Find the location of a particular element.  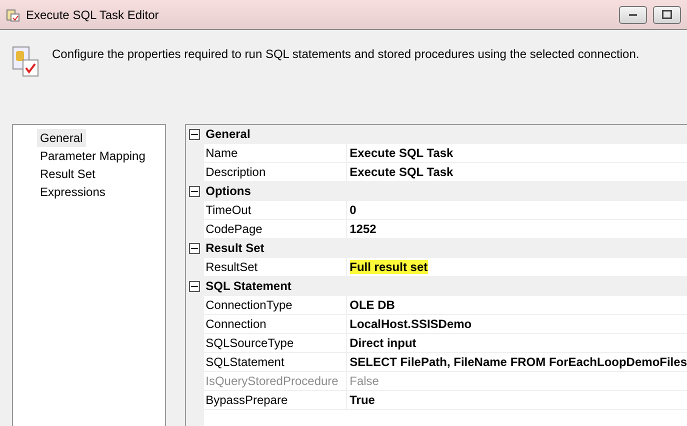

property-value: OLE DB is located at coordinates (372, 305).